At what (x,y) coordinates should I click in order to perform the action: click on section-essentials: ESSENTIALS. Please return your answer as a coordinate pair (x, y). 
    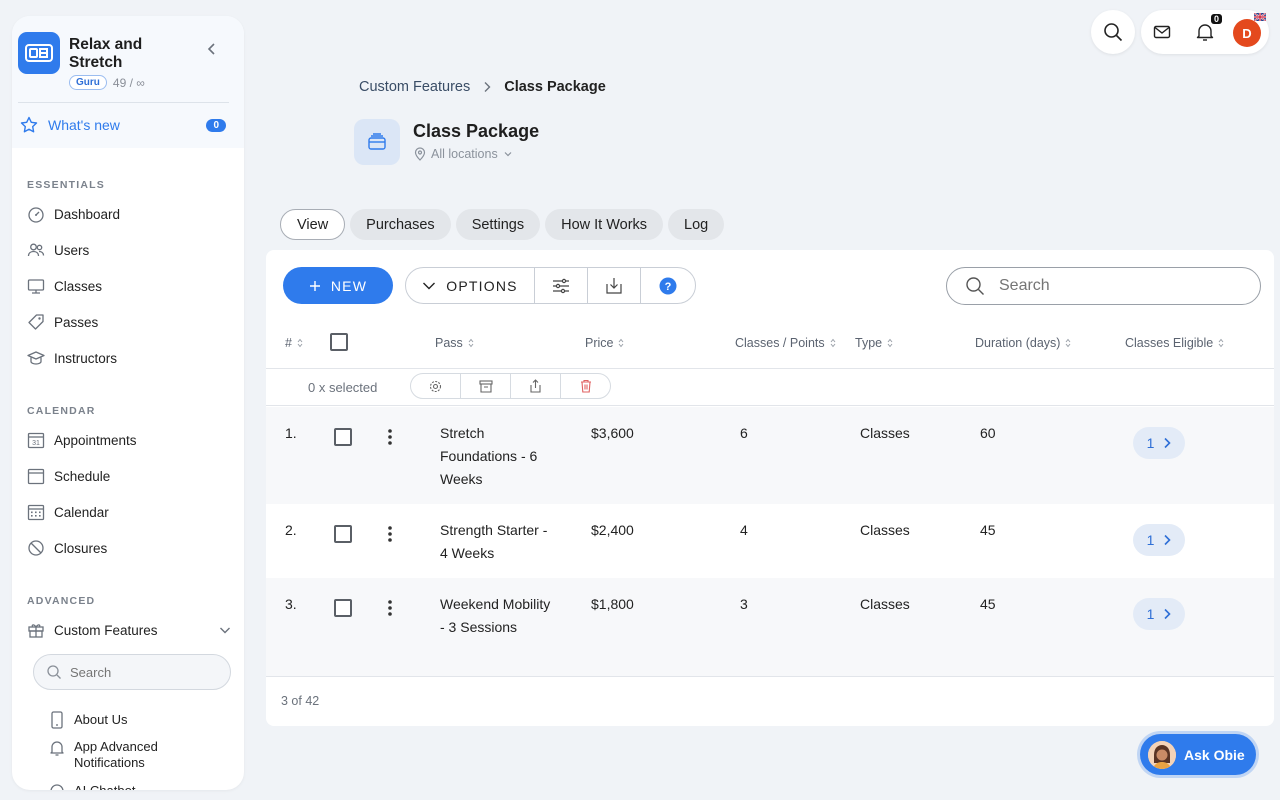
    Looking at the image, I should click on (66, 185).